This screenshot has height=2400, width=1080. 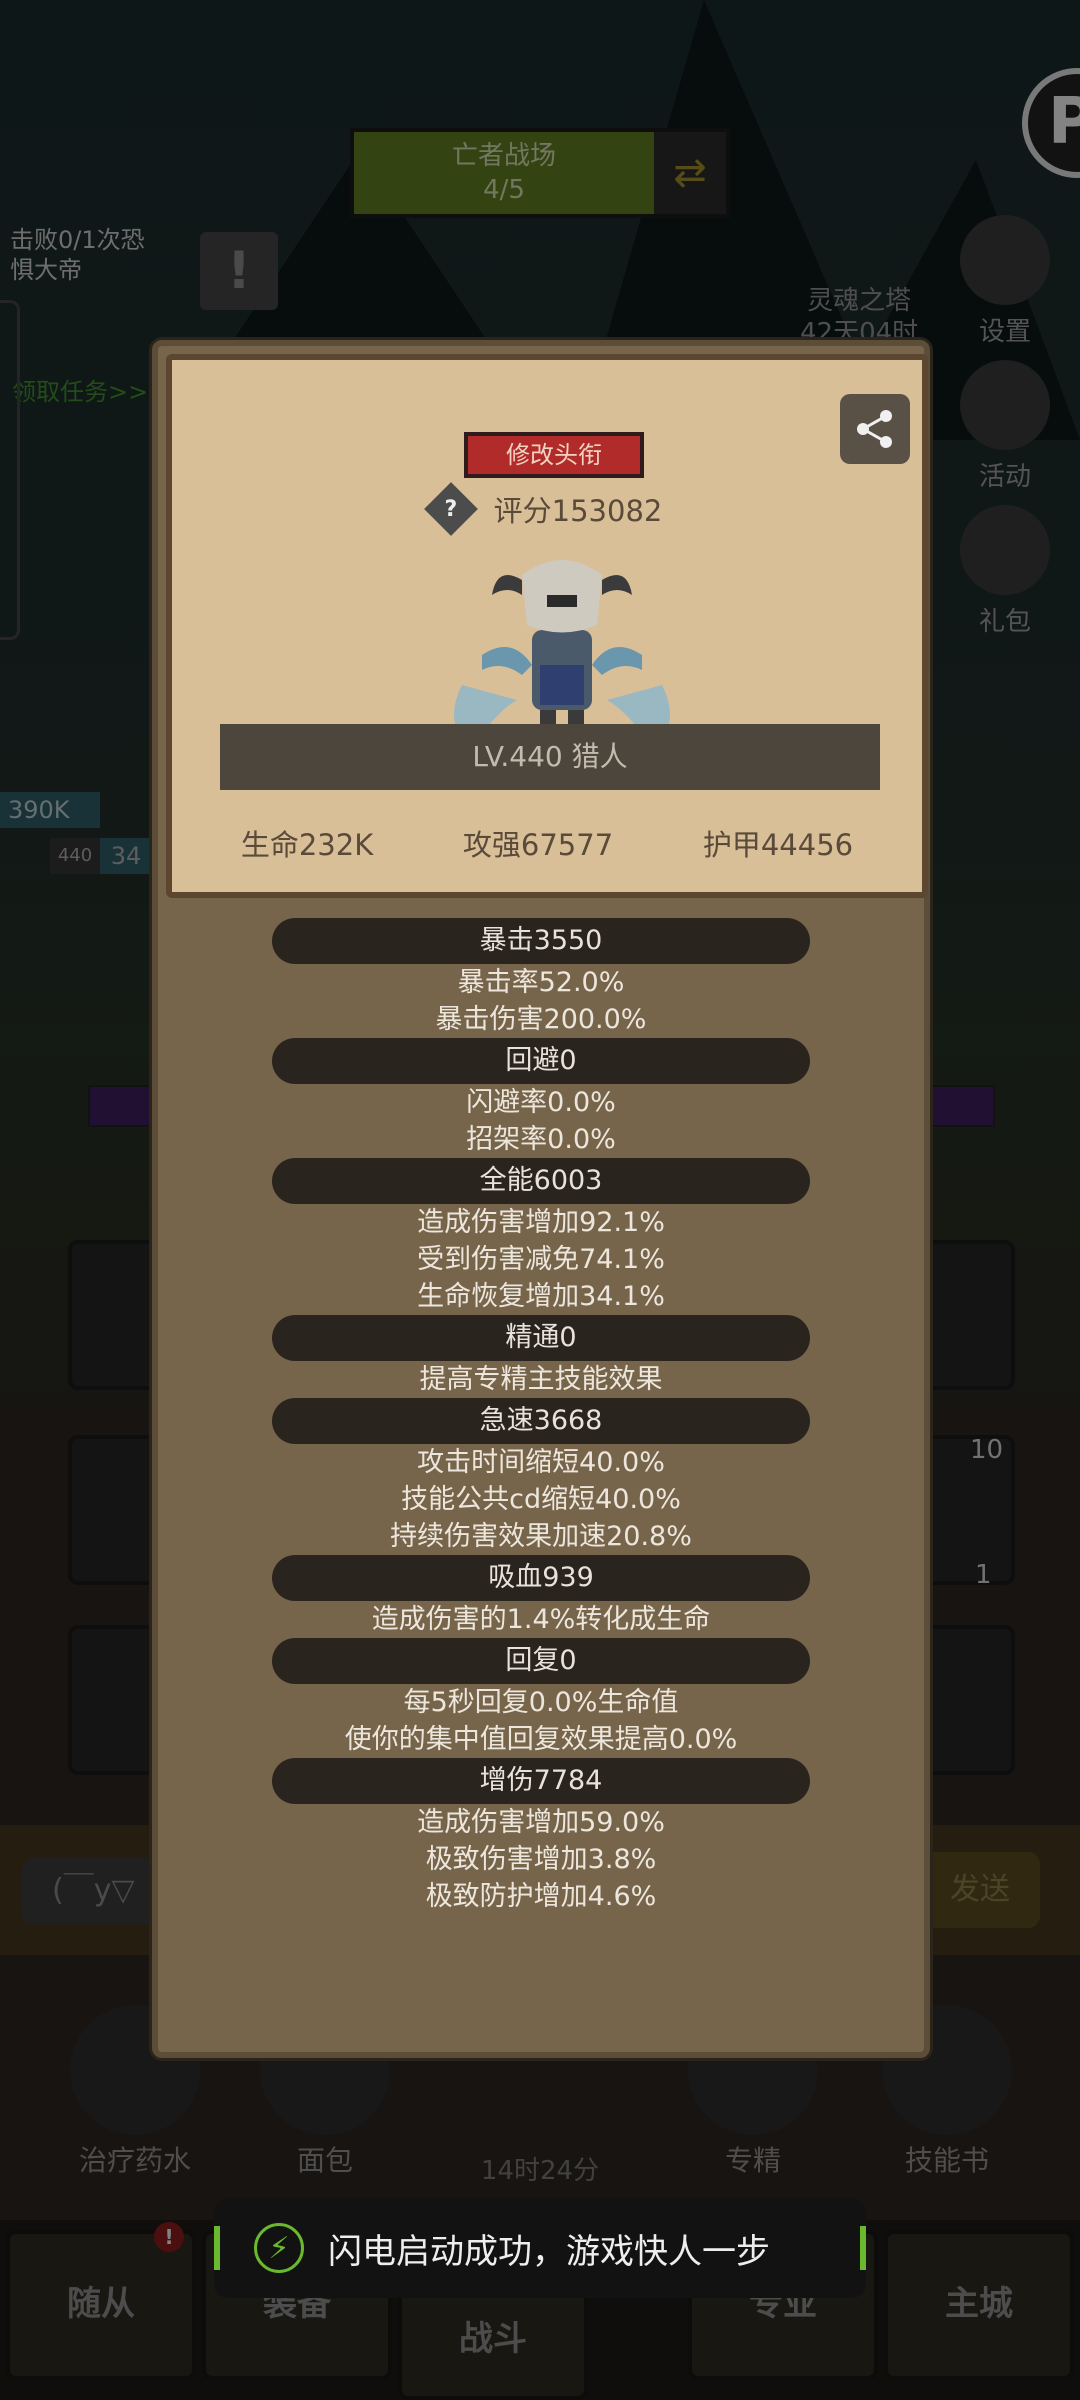 I want to click on stat-avoidance-header: 回避0, so click(x=541, y=1061).